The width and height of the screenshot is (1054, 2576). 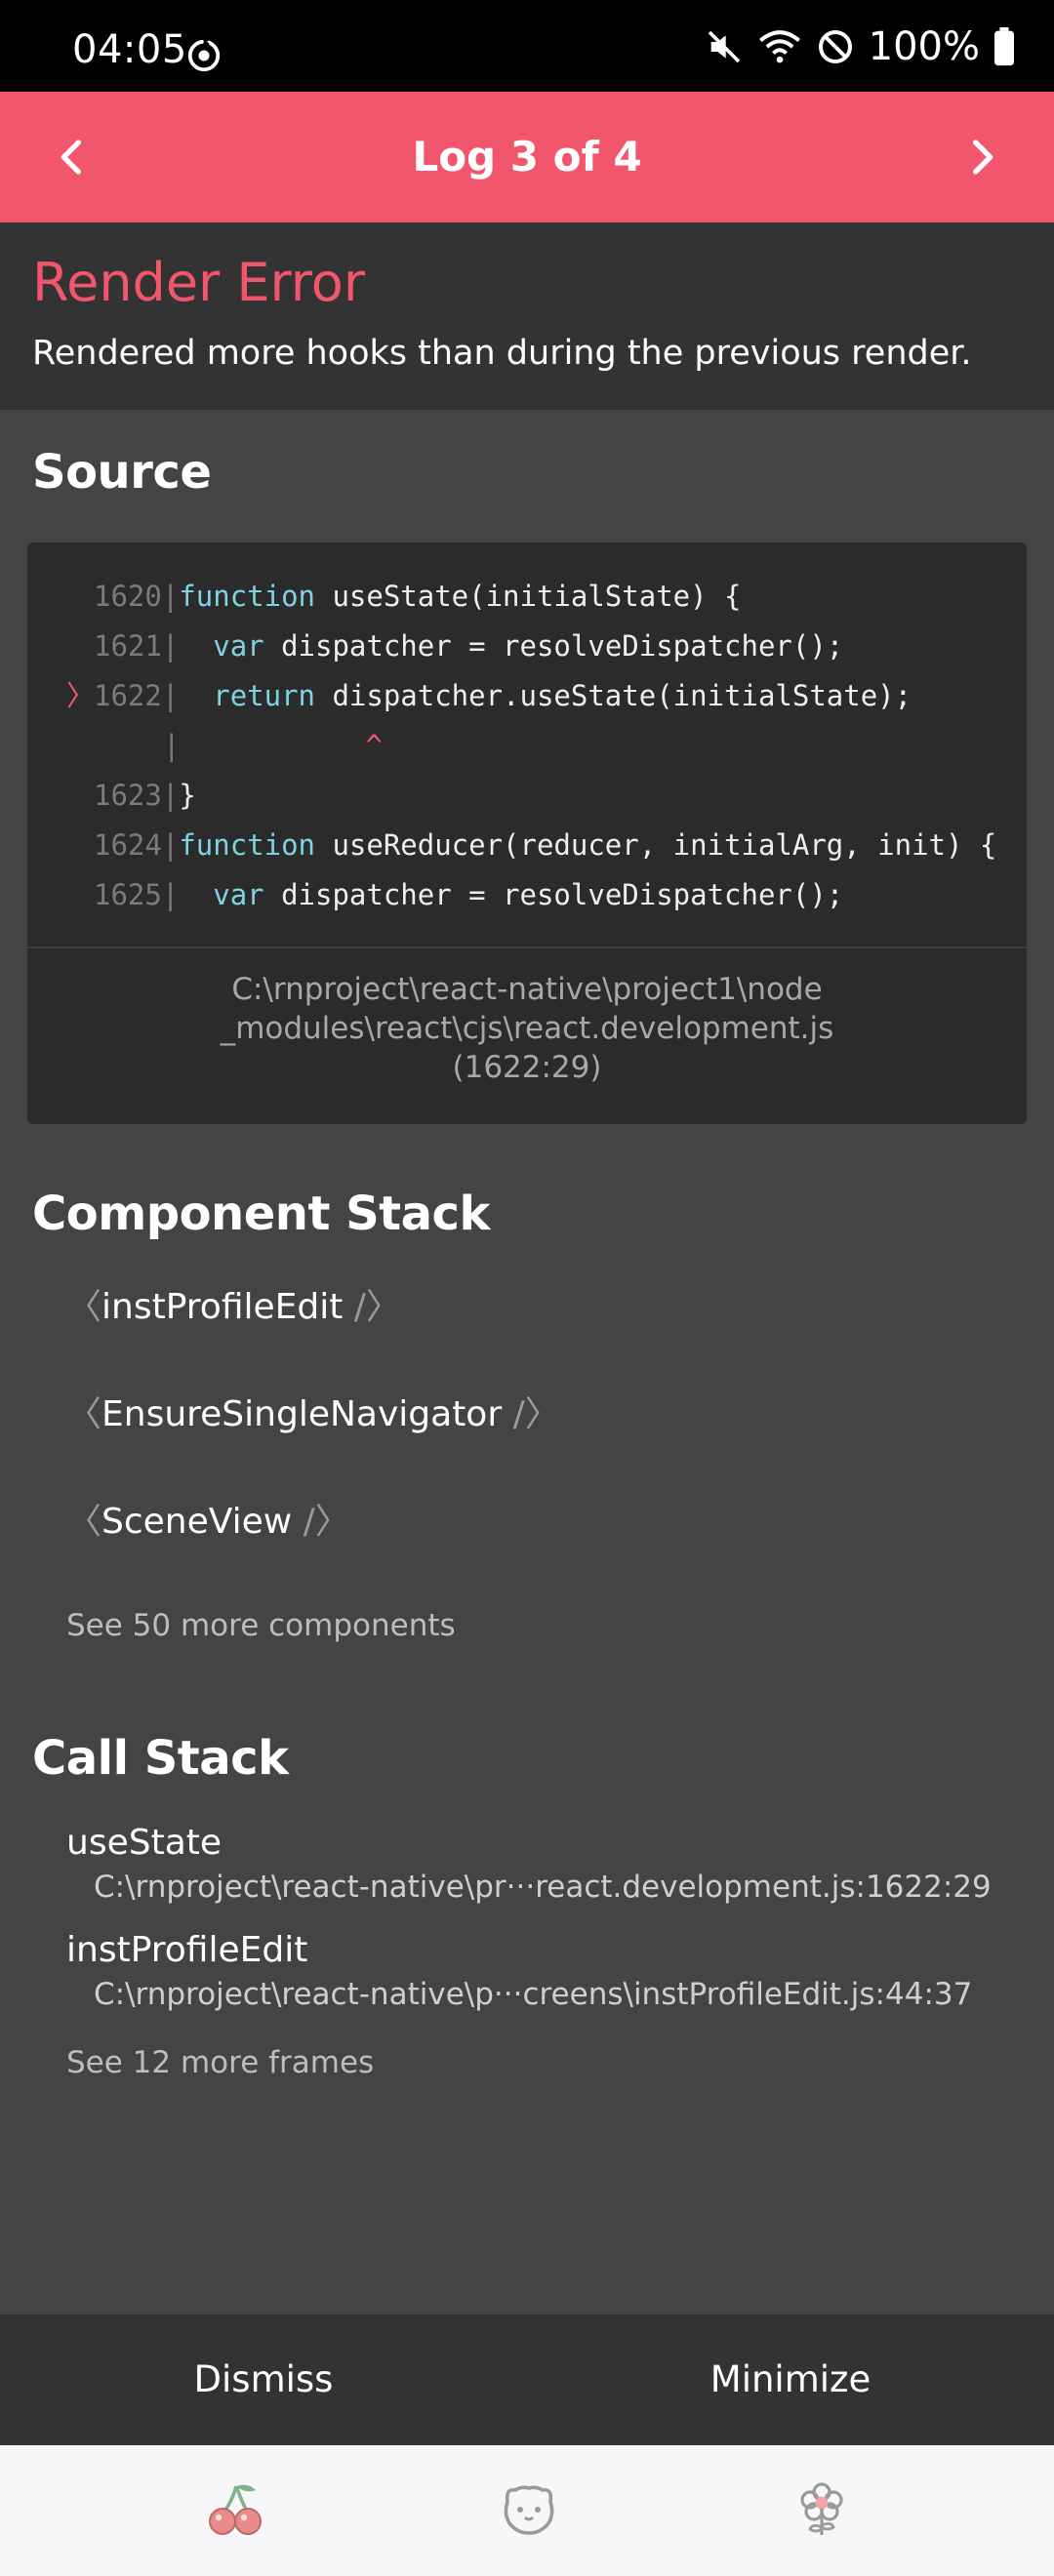 What do you see at coordinates (199, 282) in the screenshot?
I see `error-title: Render Error` at bounding box center [199, 282].